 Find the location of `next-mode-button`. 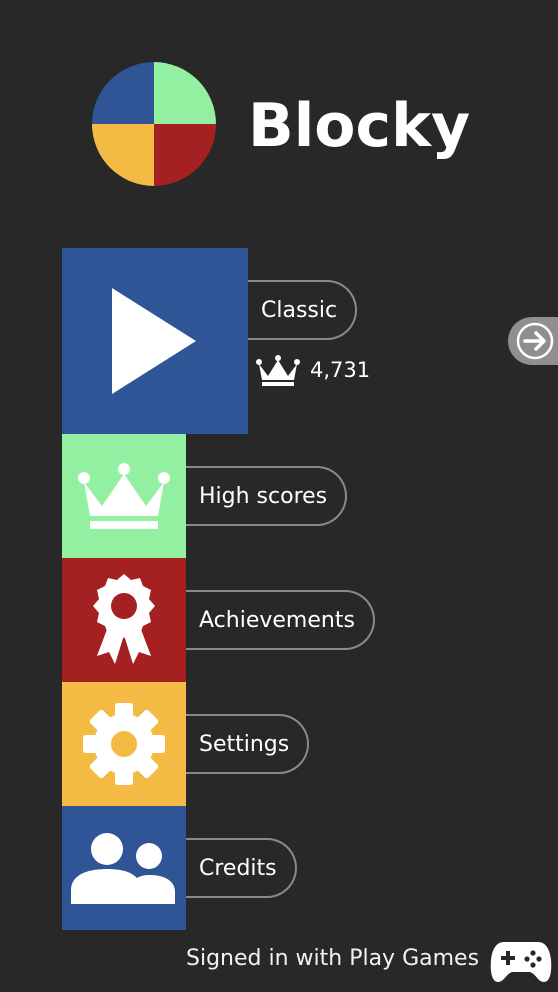

next-mode-button is located at coordinates (533, 341).